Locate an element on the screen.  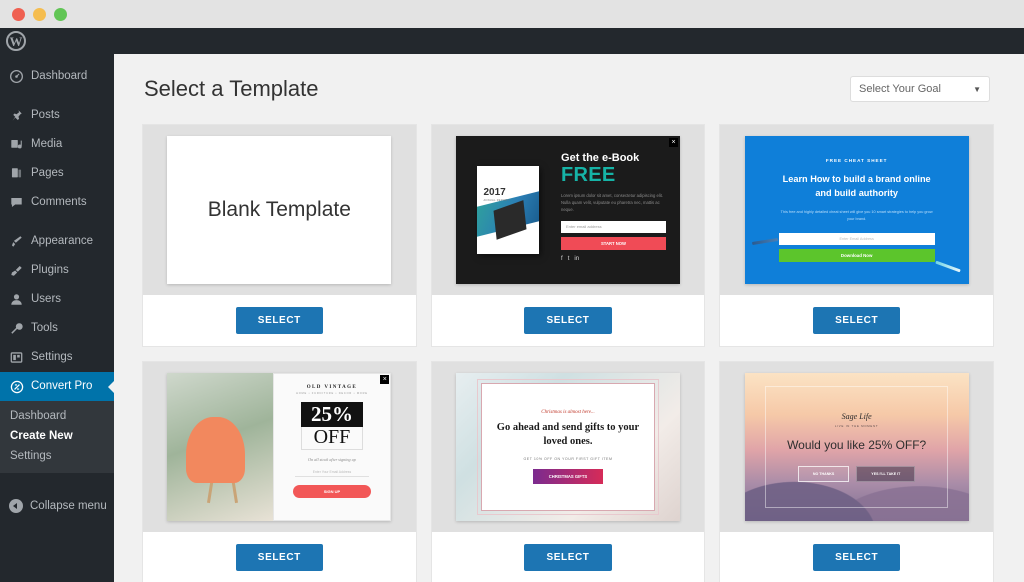
sidebar-item-posts: Posts is located at coordinates (57, 115).